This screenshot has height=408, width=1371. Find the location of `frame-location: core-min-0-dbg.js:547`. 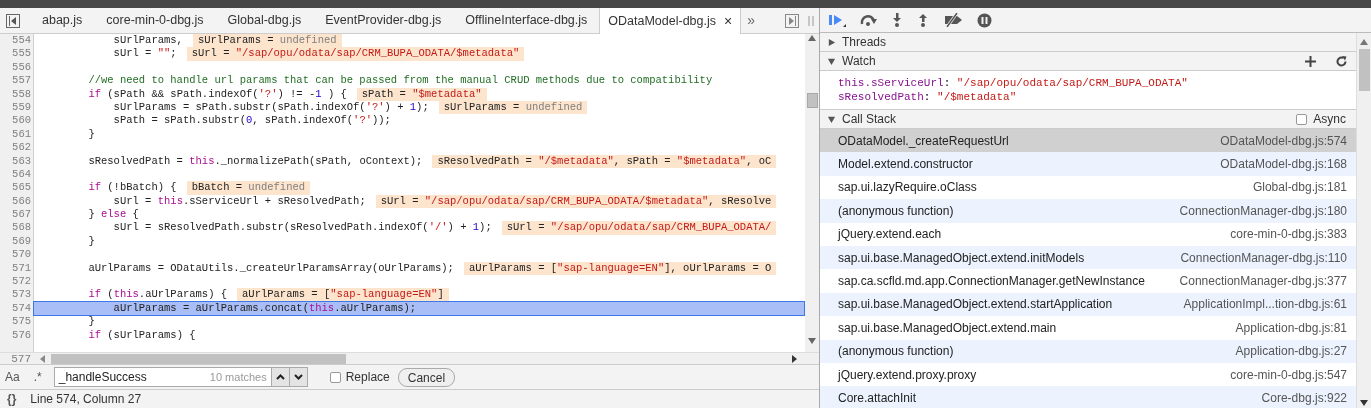

frame-location: core-min-0-dbg.js:547 is located at coordinates (1288, 374).